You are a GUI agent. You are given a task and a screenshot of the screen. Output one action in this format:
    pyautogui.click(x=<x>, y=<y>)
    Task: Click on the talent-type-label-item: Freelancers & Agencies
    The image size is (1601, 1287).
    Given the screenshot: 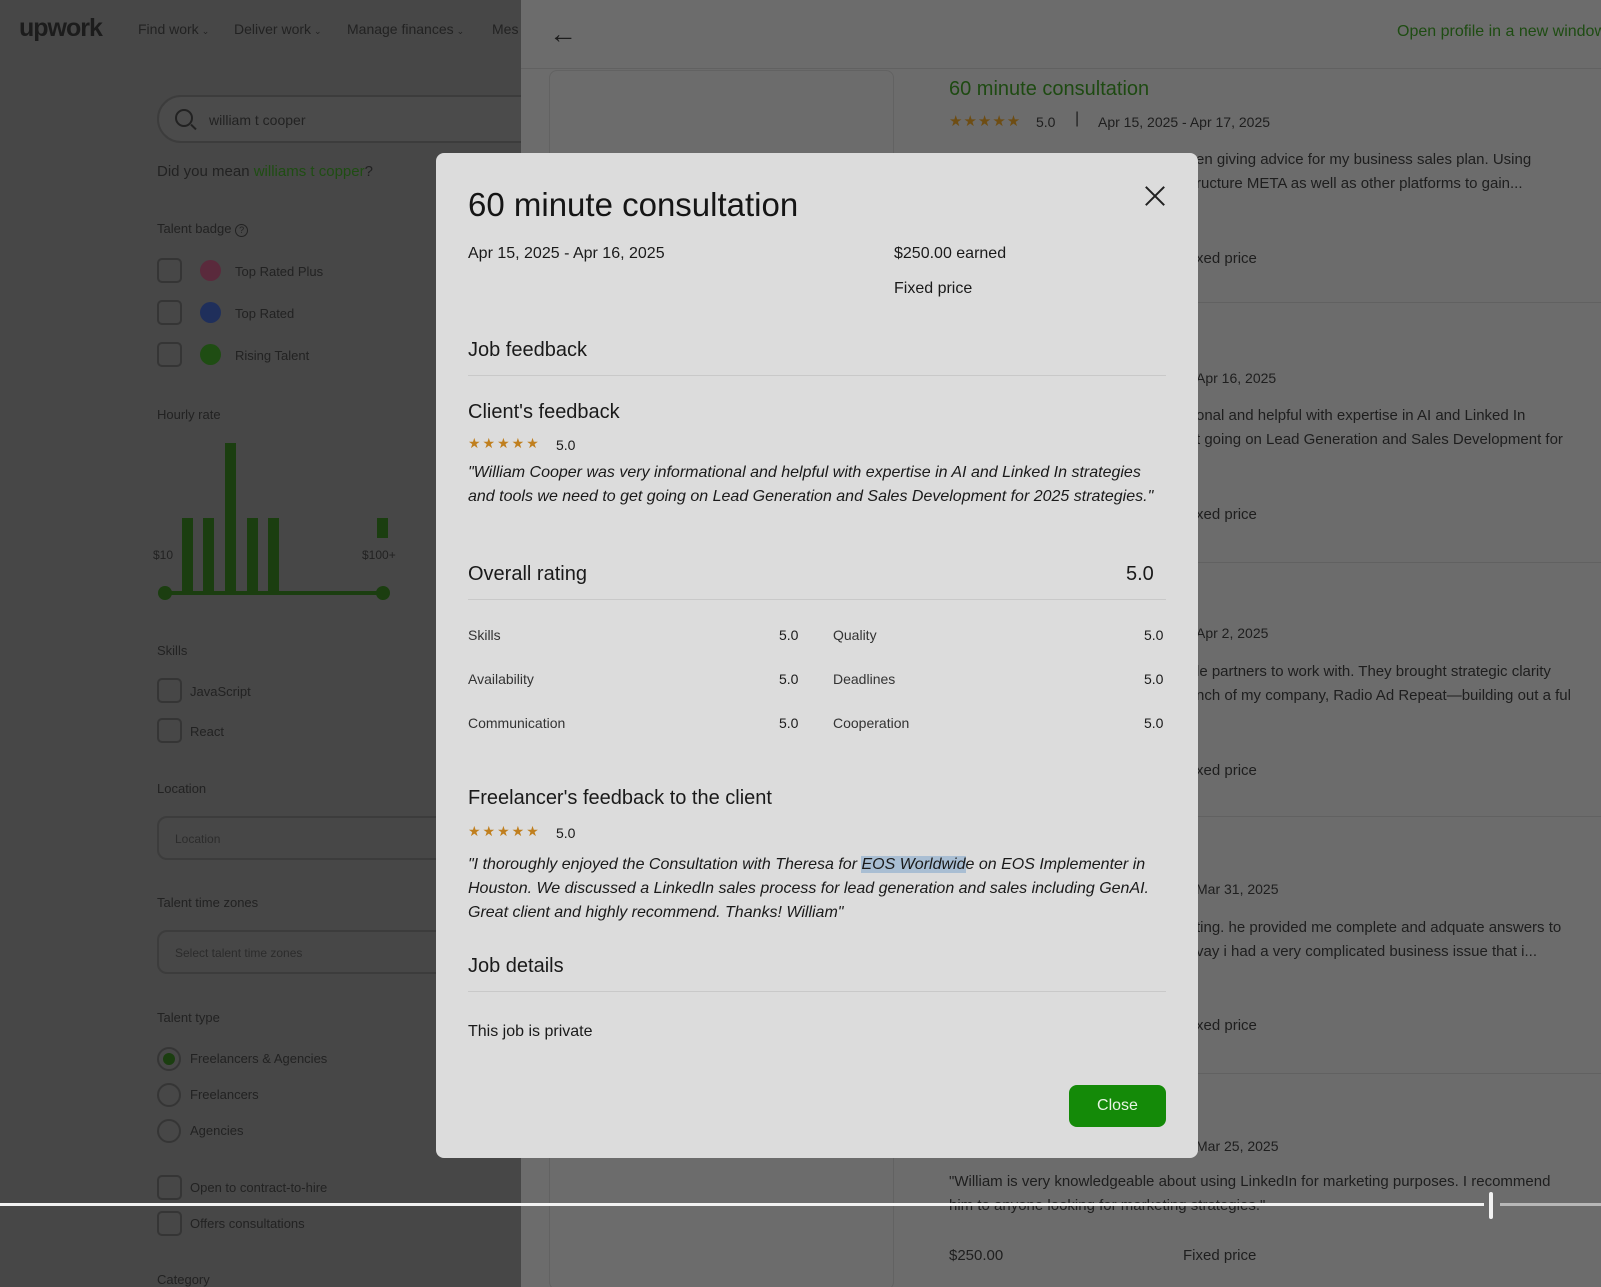 What is the action you would take?
    pyautogui.click(x=259, y=1058)
    